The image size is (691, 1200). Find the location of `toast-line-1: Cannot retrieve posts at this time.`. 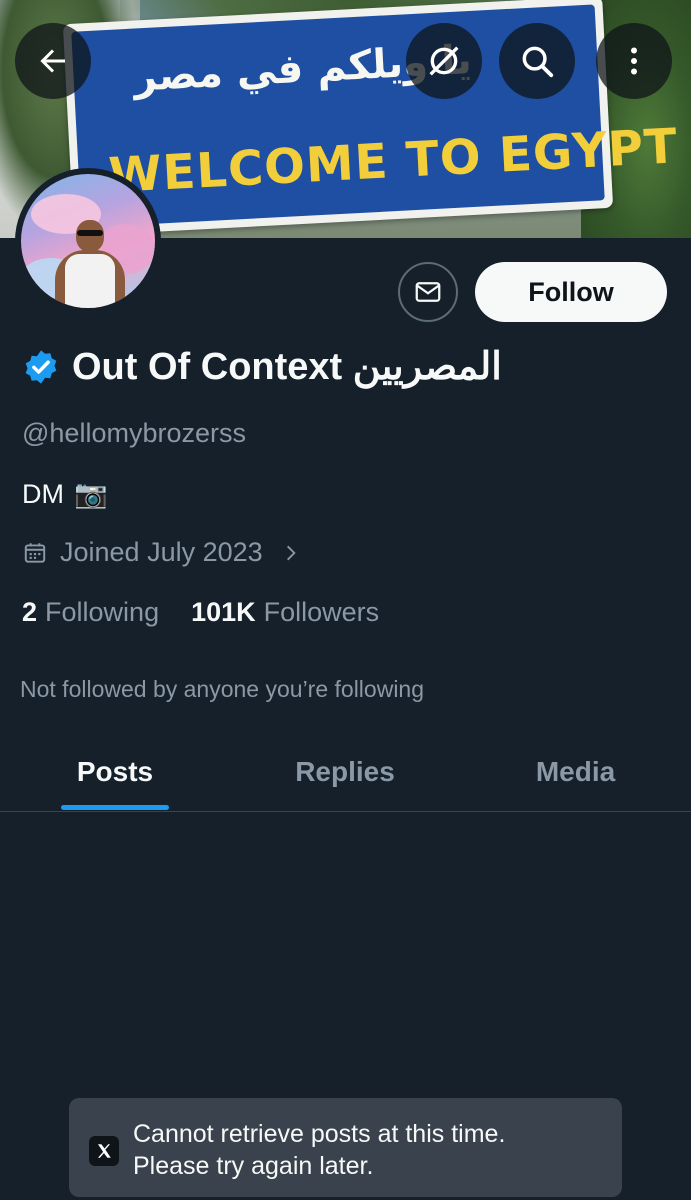

toast-line-1: Cannot retrieve posts at this time. is located at coordinates (319, 1134).